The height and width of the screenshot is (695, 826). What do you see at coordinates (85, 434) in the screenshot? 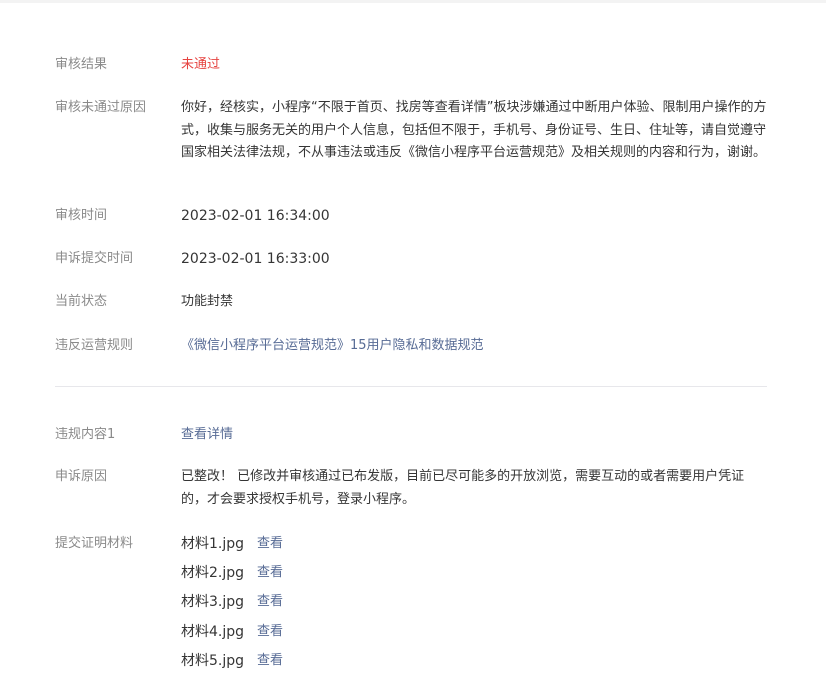
I see `violation-content-label: 违规内容1` at bounding box center [85, 434].